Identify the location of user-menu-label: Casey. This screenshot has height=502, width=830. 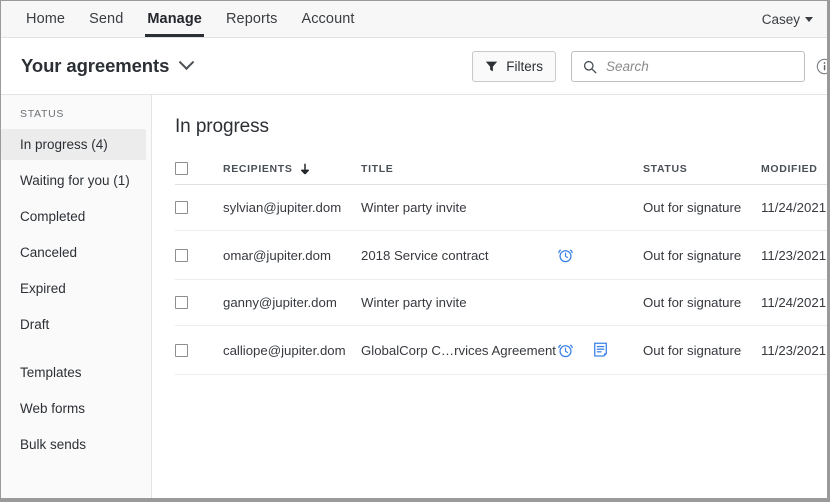
(780, 19).